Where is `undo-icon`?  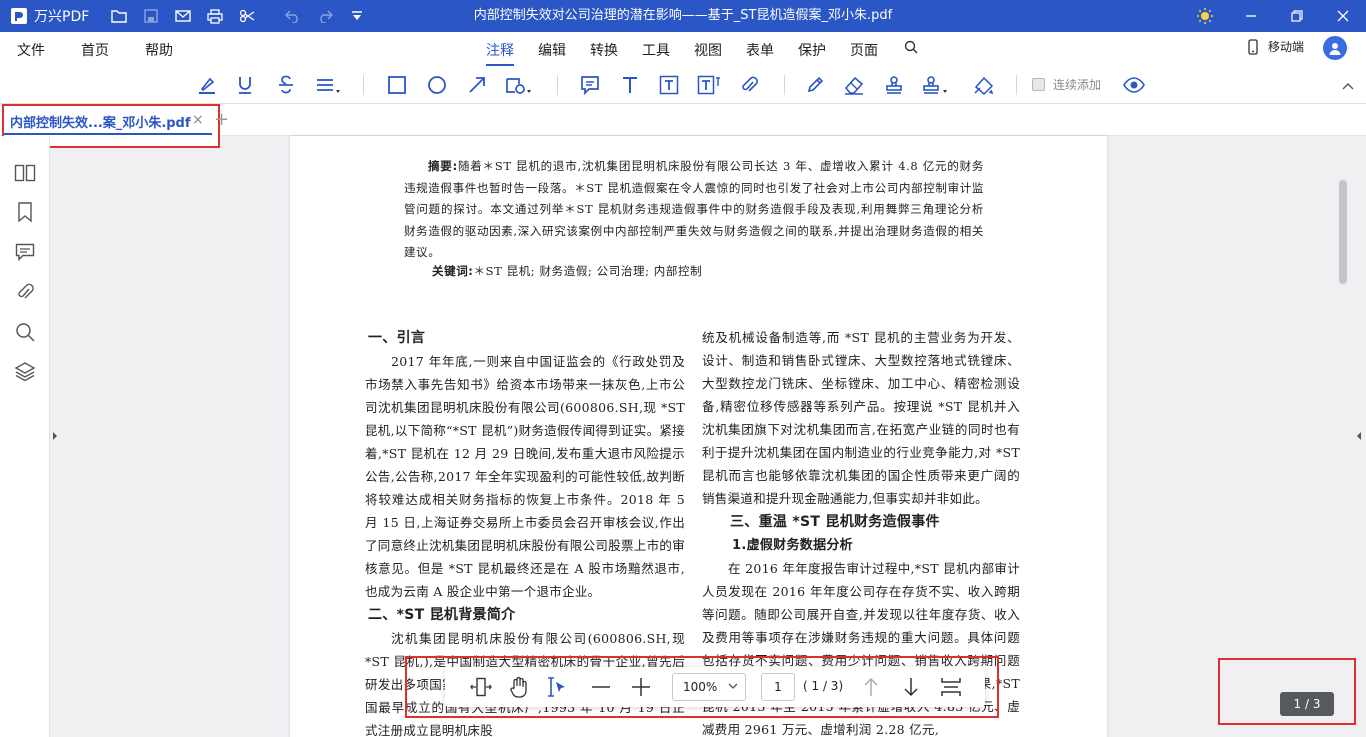
undo-icon is located at coordinates (293, 16).